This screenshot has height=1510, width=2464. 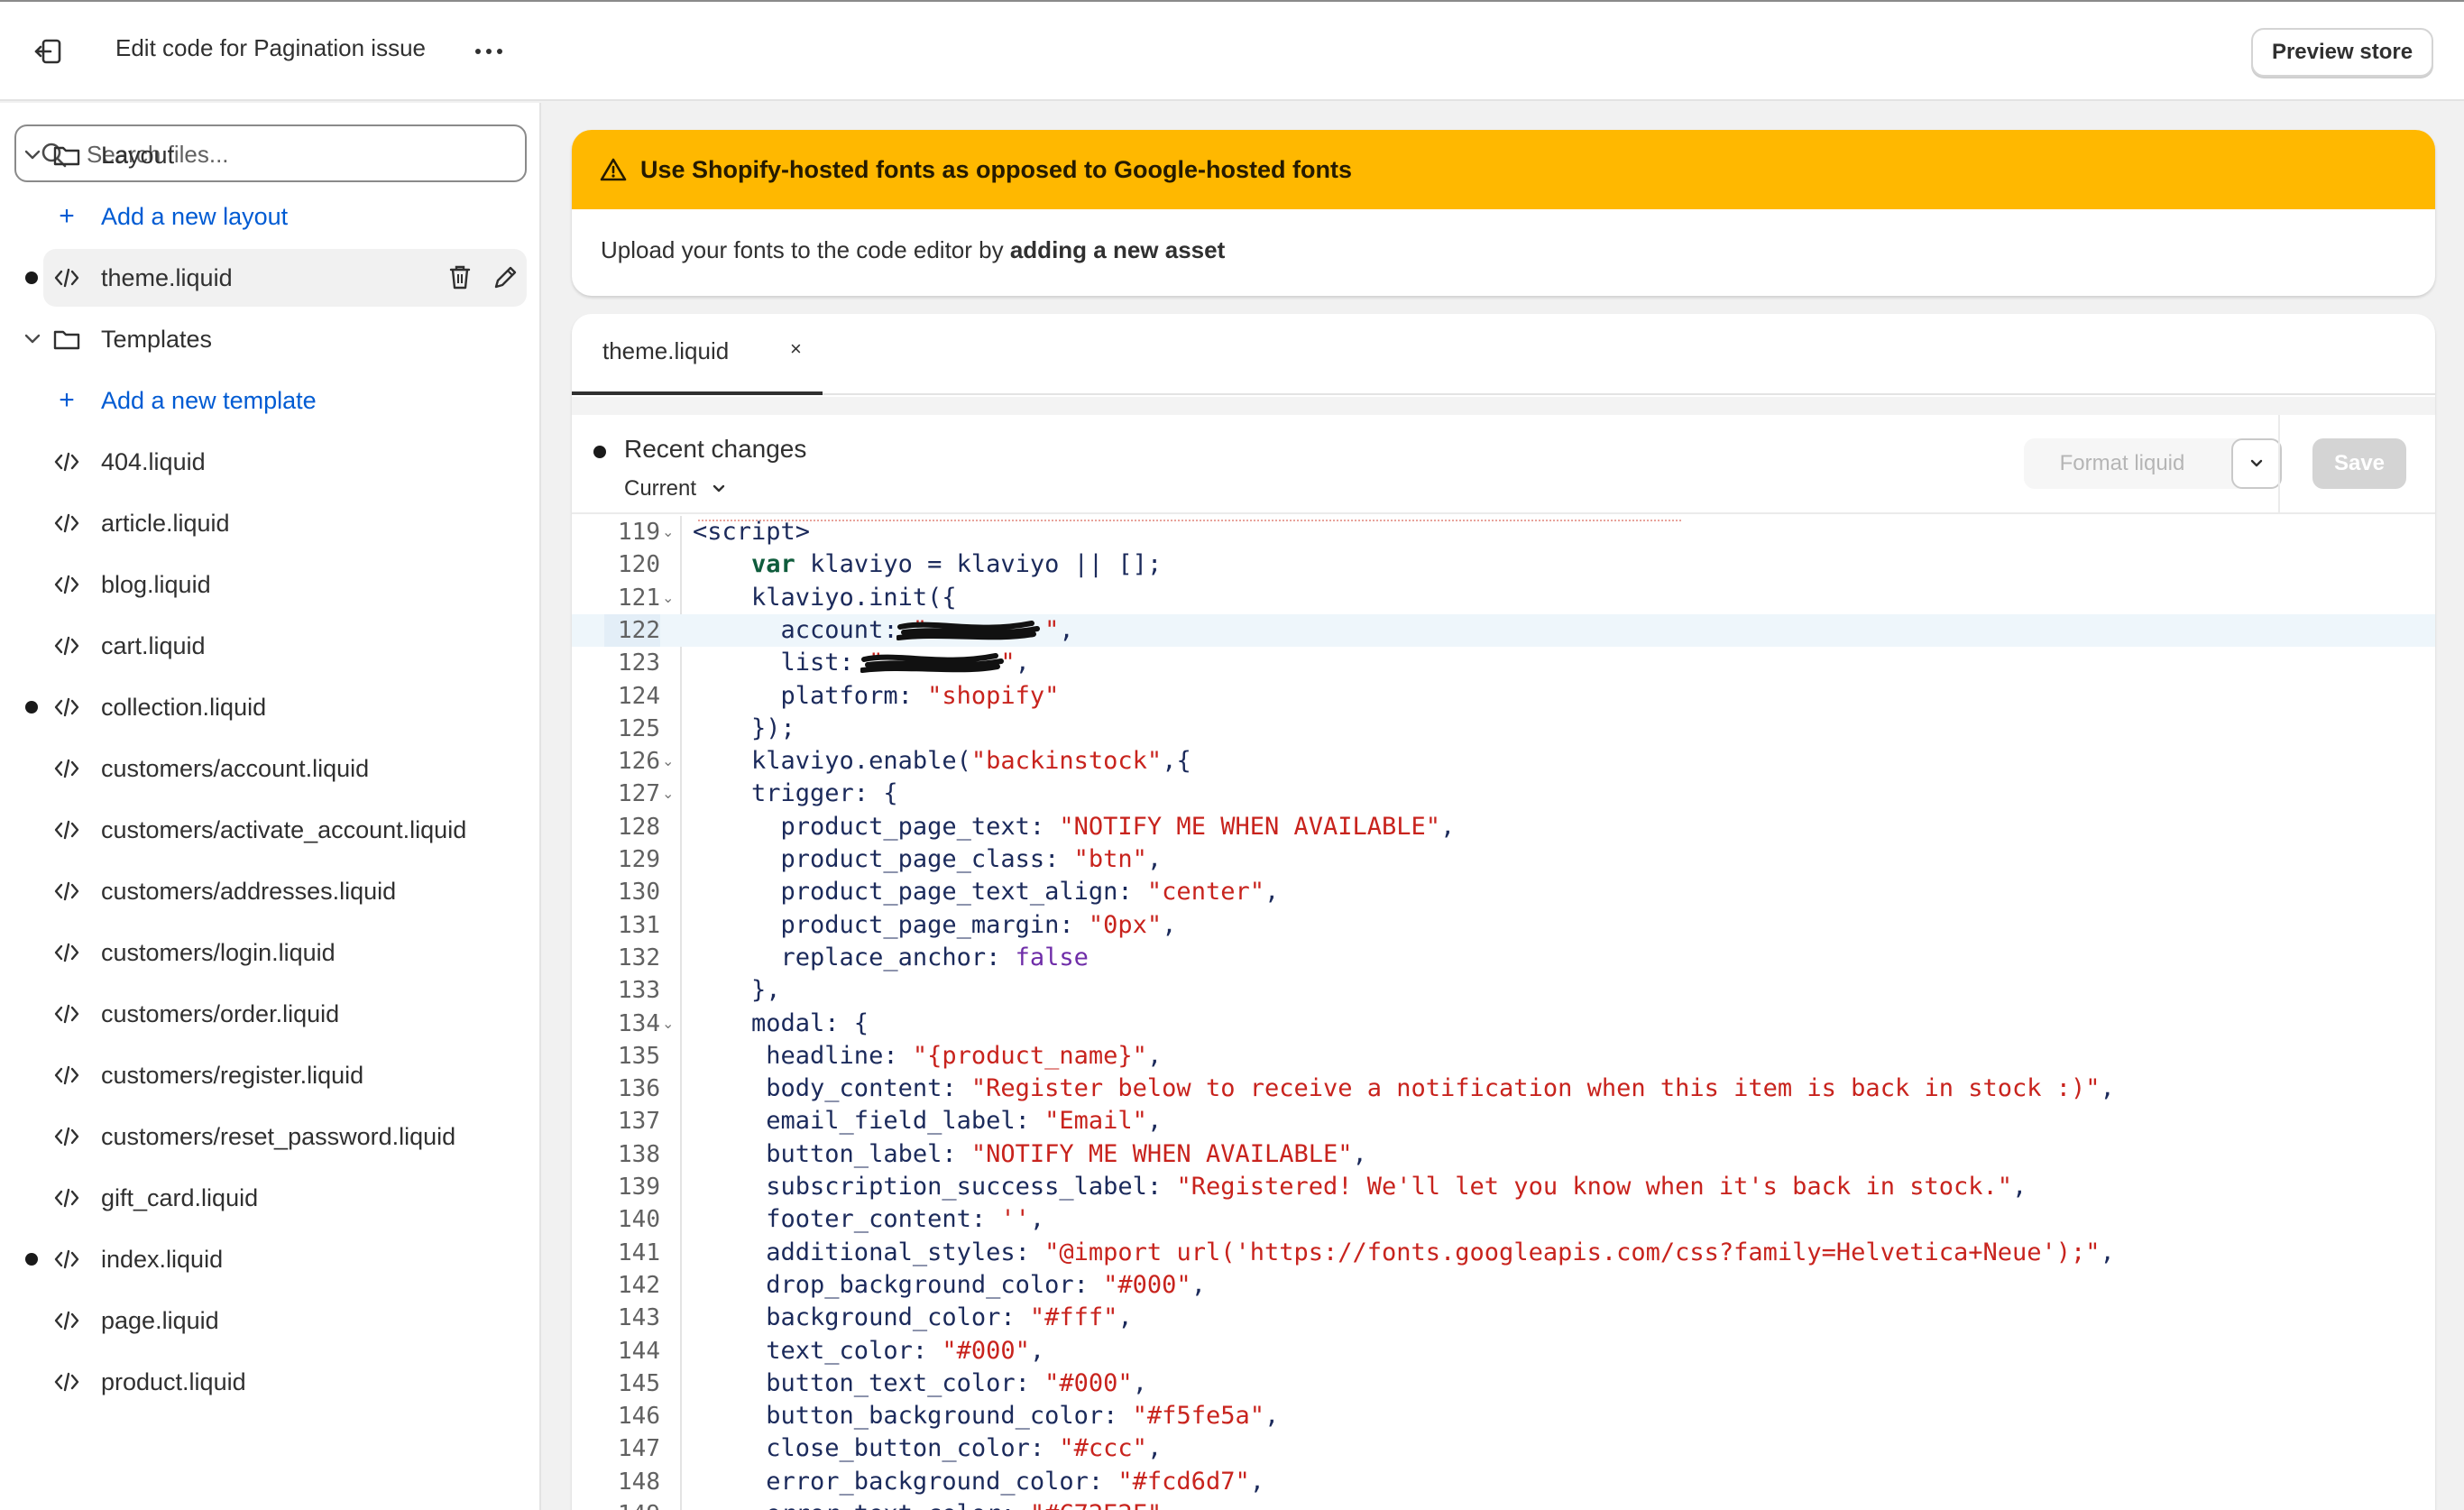 I want to click on code-line: 124 platform: "shopify", so click(x=1504, y=696).